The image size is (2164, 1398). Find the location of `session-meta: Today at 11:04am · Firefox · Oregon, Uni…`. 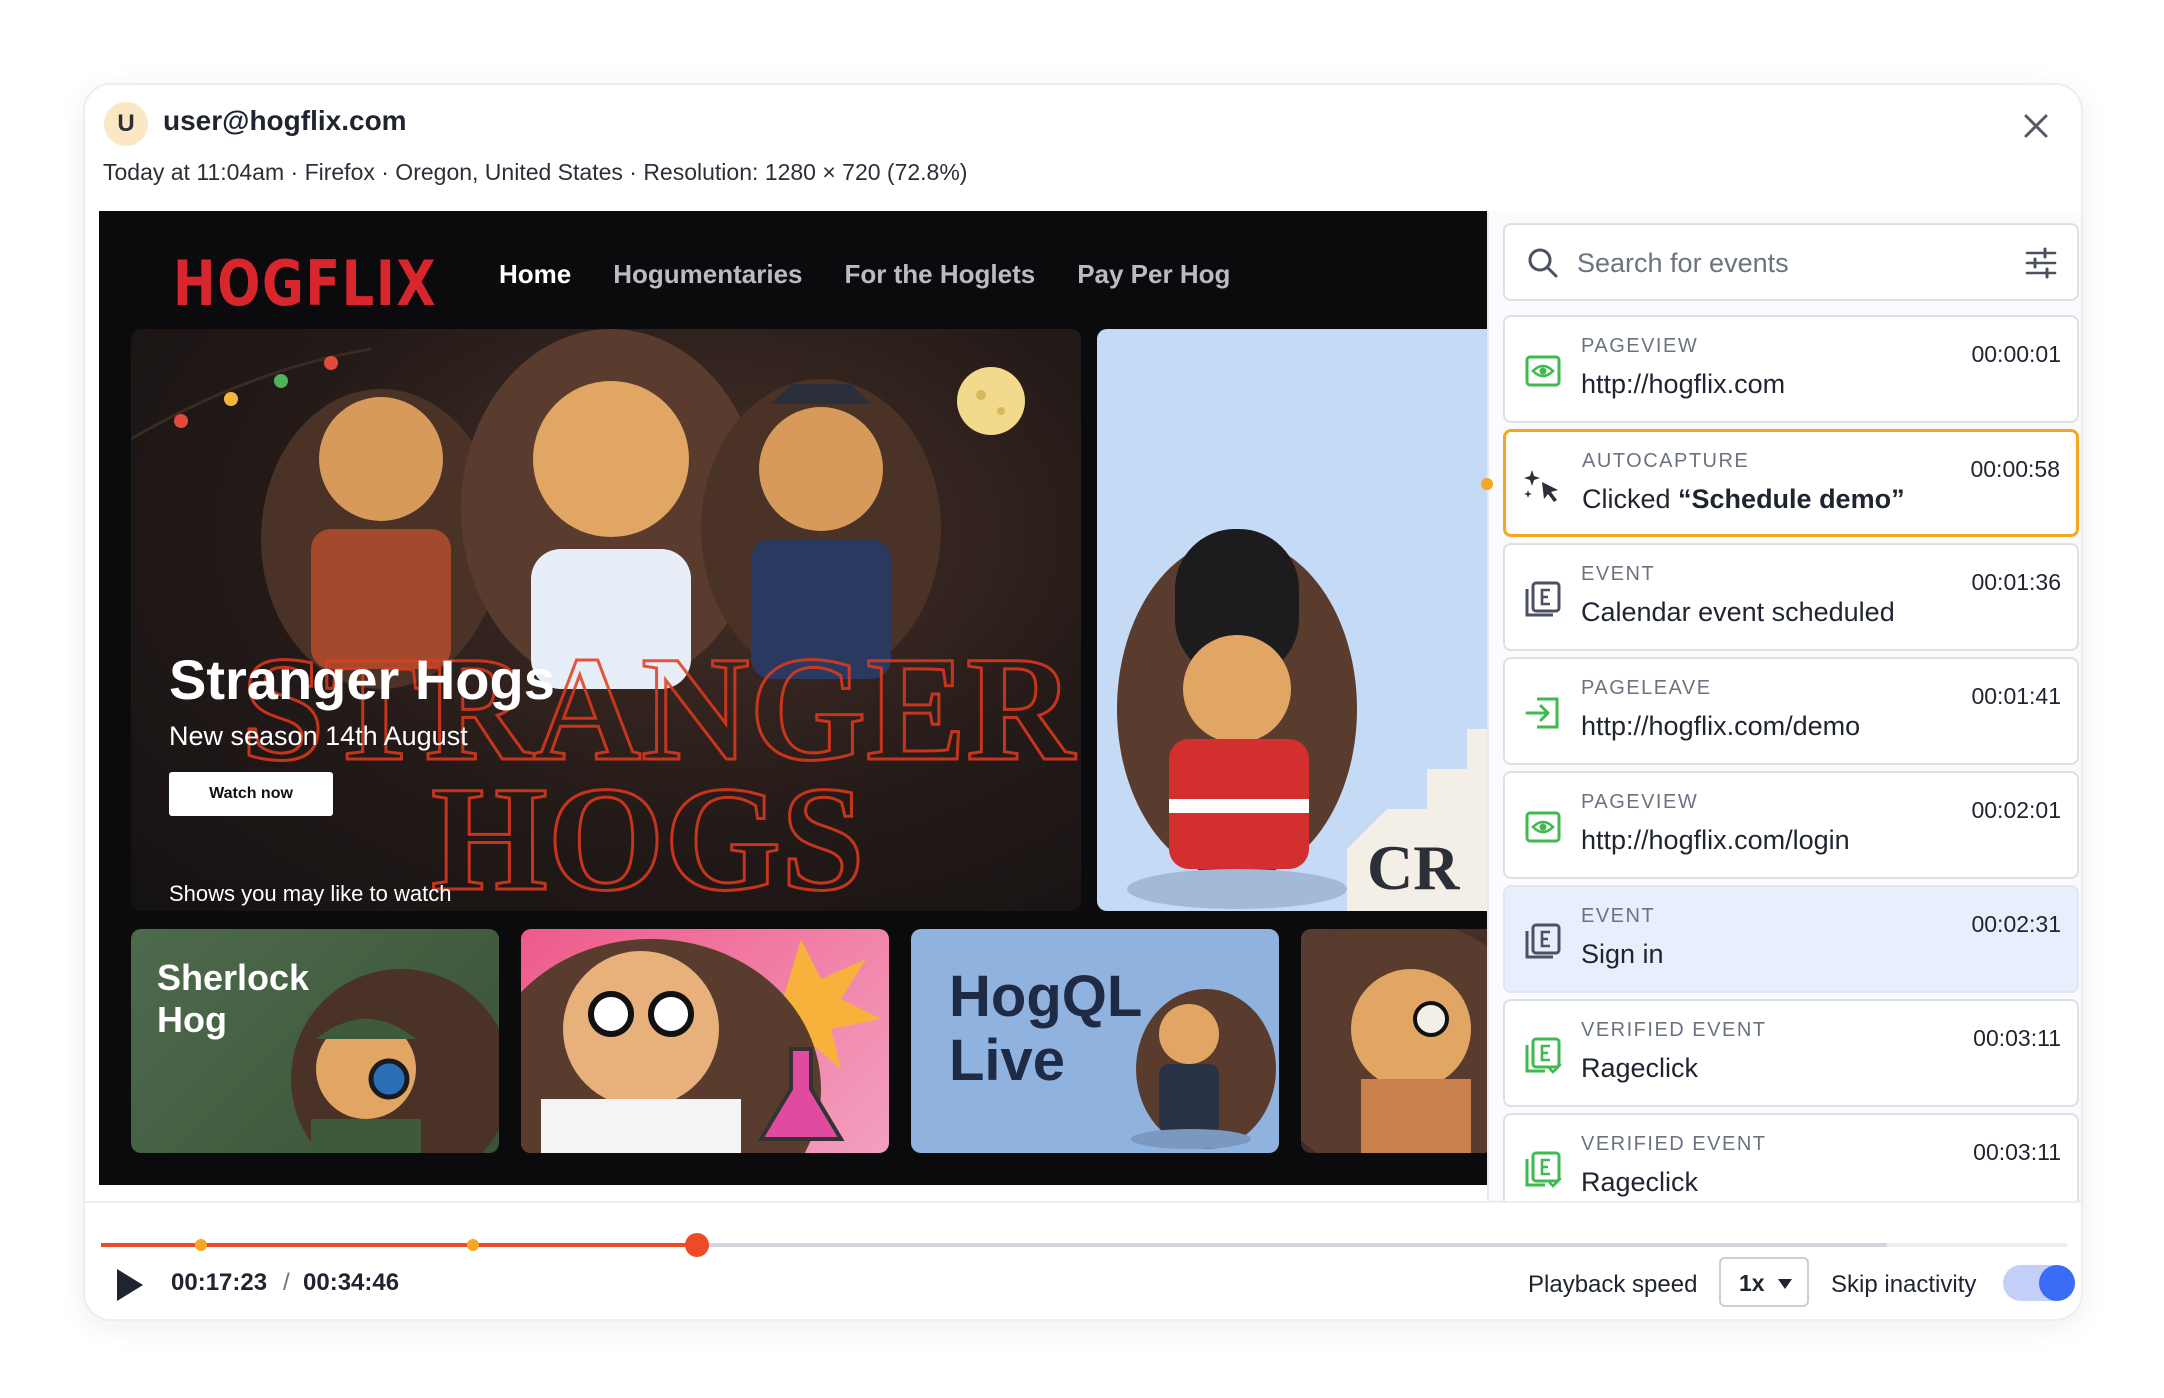

session-meta: Today at 11:04am · Firefox · Oregon, Uni… is located at coordinates (535, 172).